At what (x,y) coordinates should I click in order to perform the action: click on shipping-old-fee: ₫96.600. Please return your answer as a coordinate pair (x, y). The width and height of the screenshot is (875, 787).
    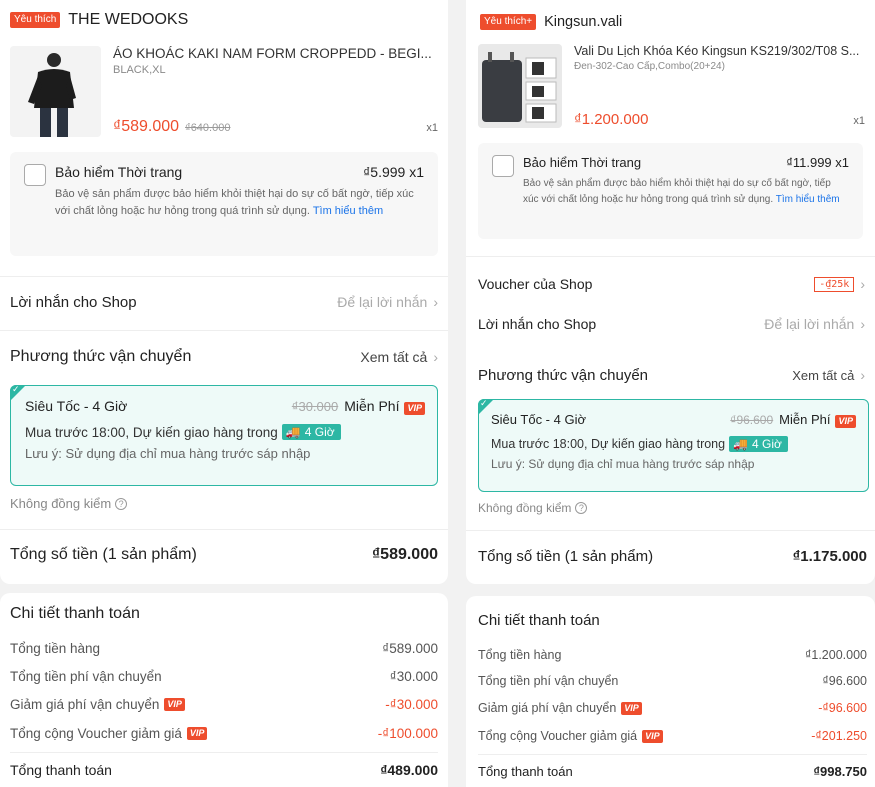
    Looking at the image, I should click on (752, 420).